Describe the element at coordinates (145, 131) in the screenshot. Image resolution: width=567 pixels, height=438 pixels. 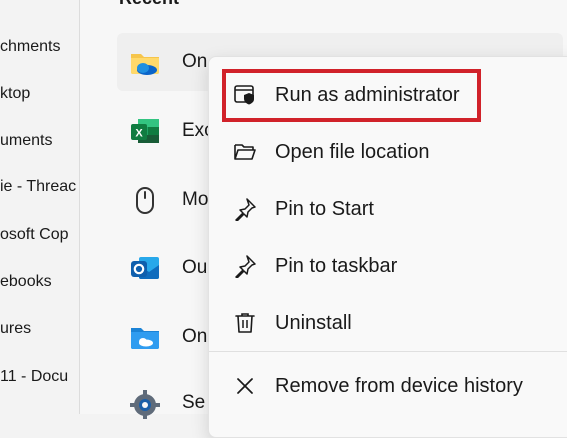
I see `excel-icon: X` at that location.